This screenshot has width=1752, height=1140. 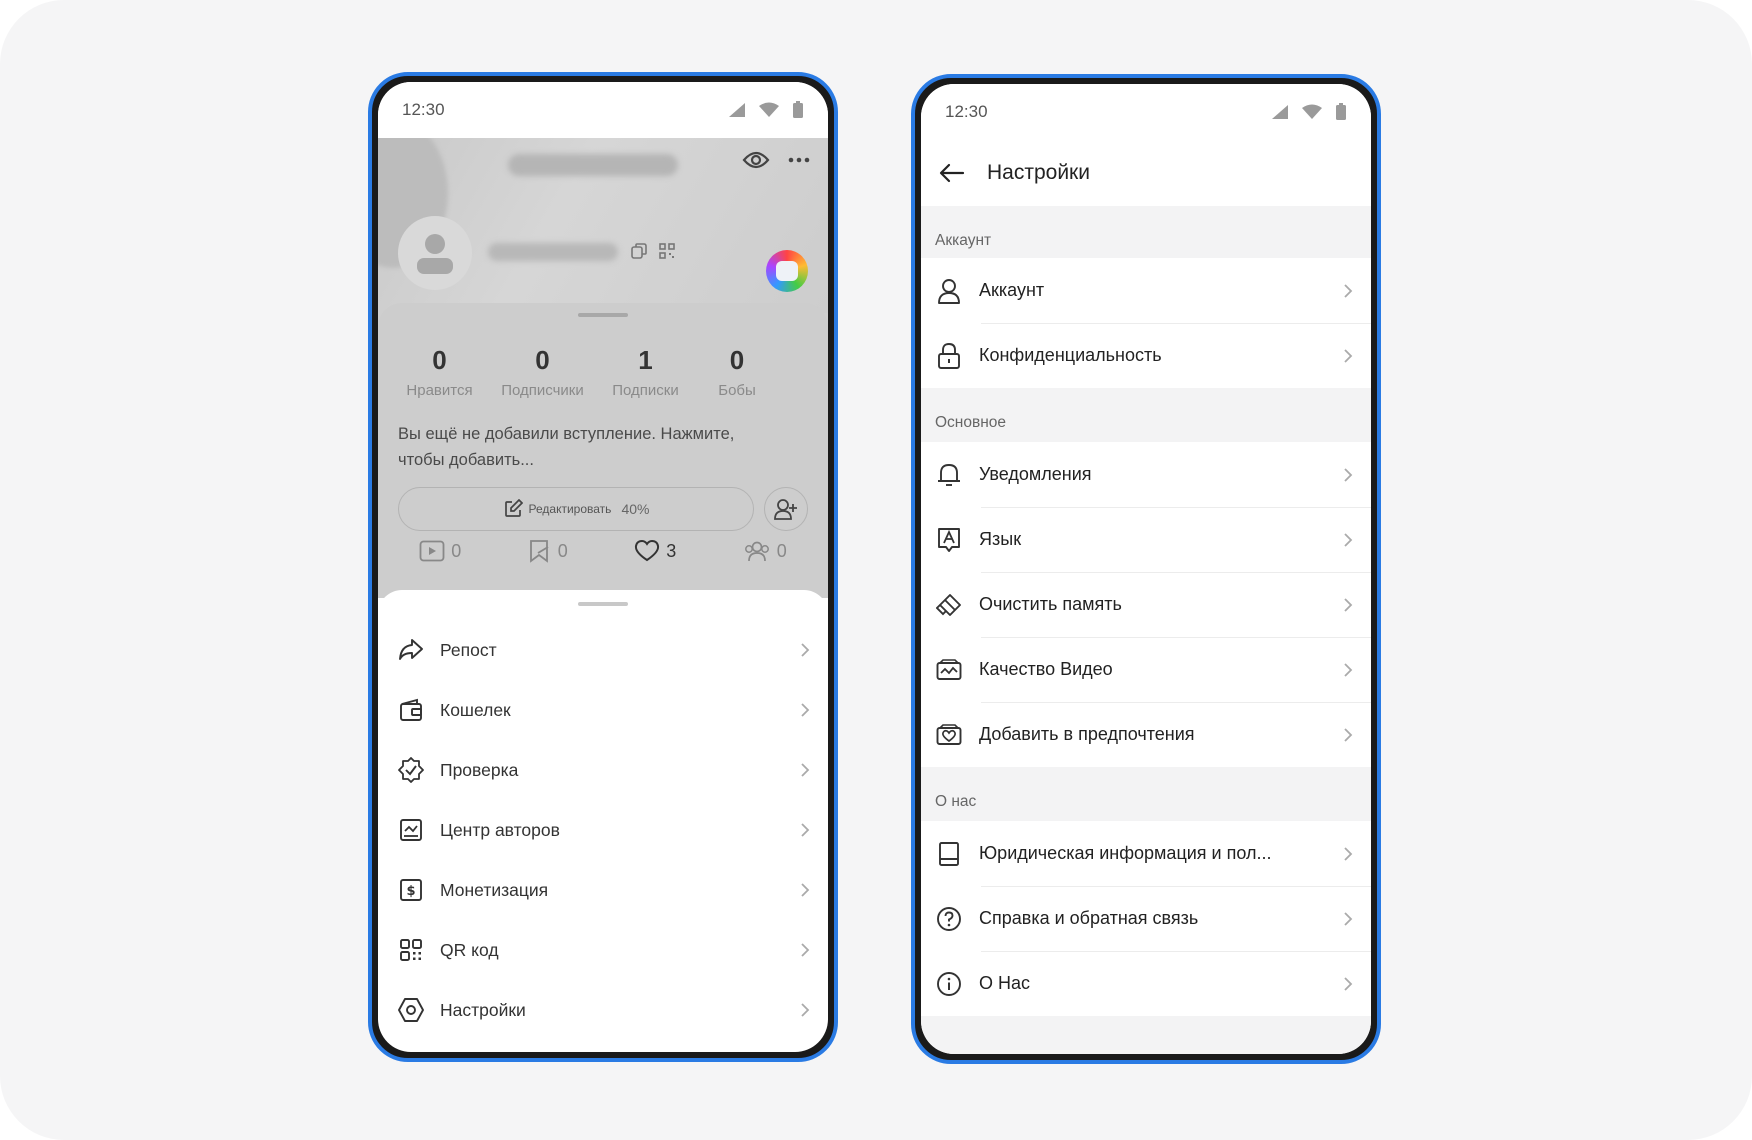 What do you see at coordinates (411, 830) in the screenshot?
I see `creator-center-icon` at bounding box center [411, 830].